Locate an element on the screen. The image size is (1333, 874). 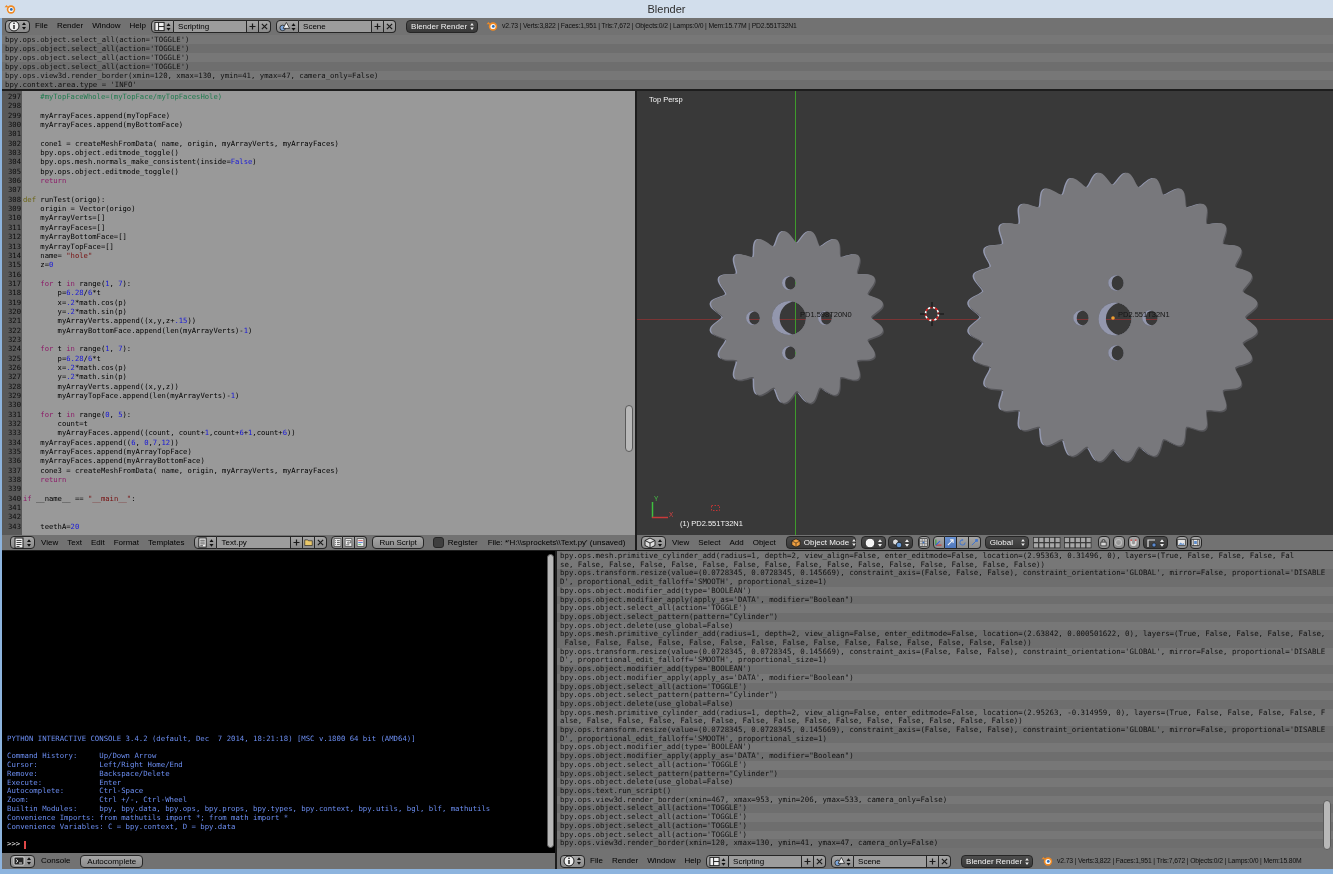
window-title: Blender is located at coordinates (666, 9).